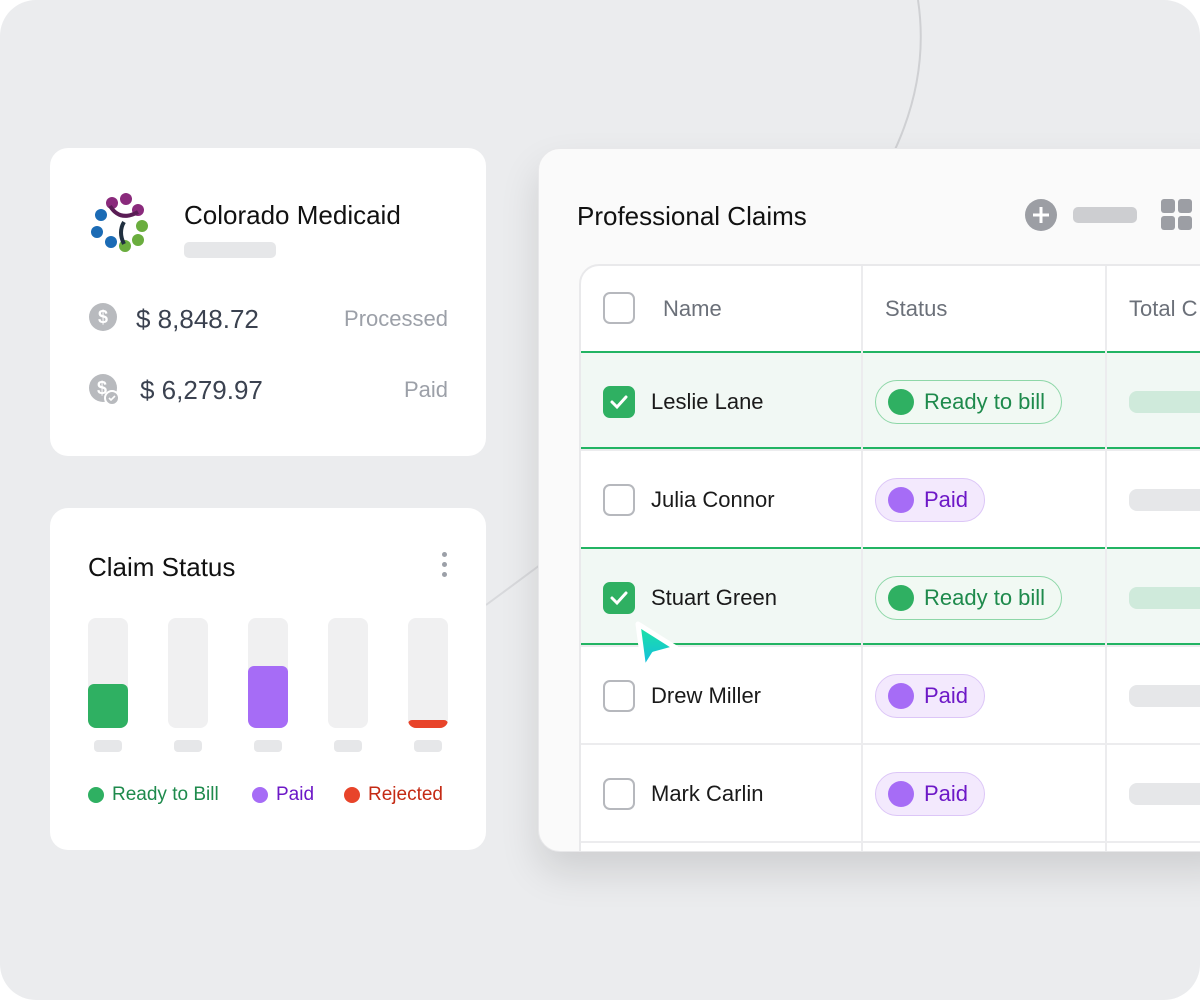  What do you see at coordinates (1041, 215) in the screenshot?
I see `add-circle-icon` at bounding box center [1041, 215].